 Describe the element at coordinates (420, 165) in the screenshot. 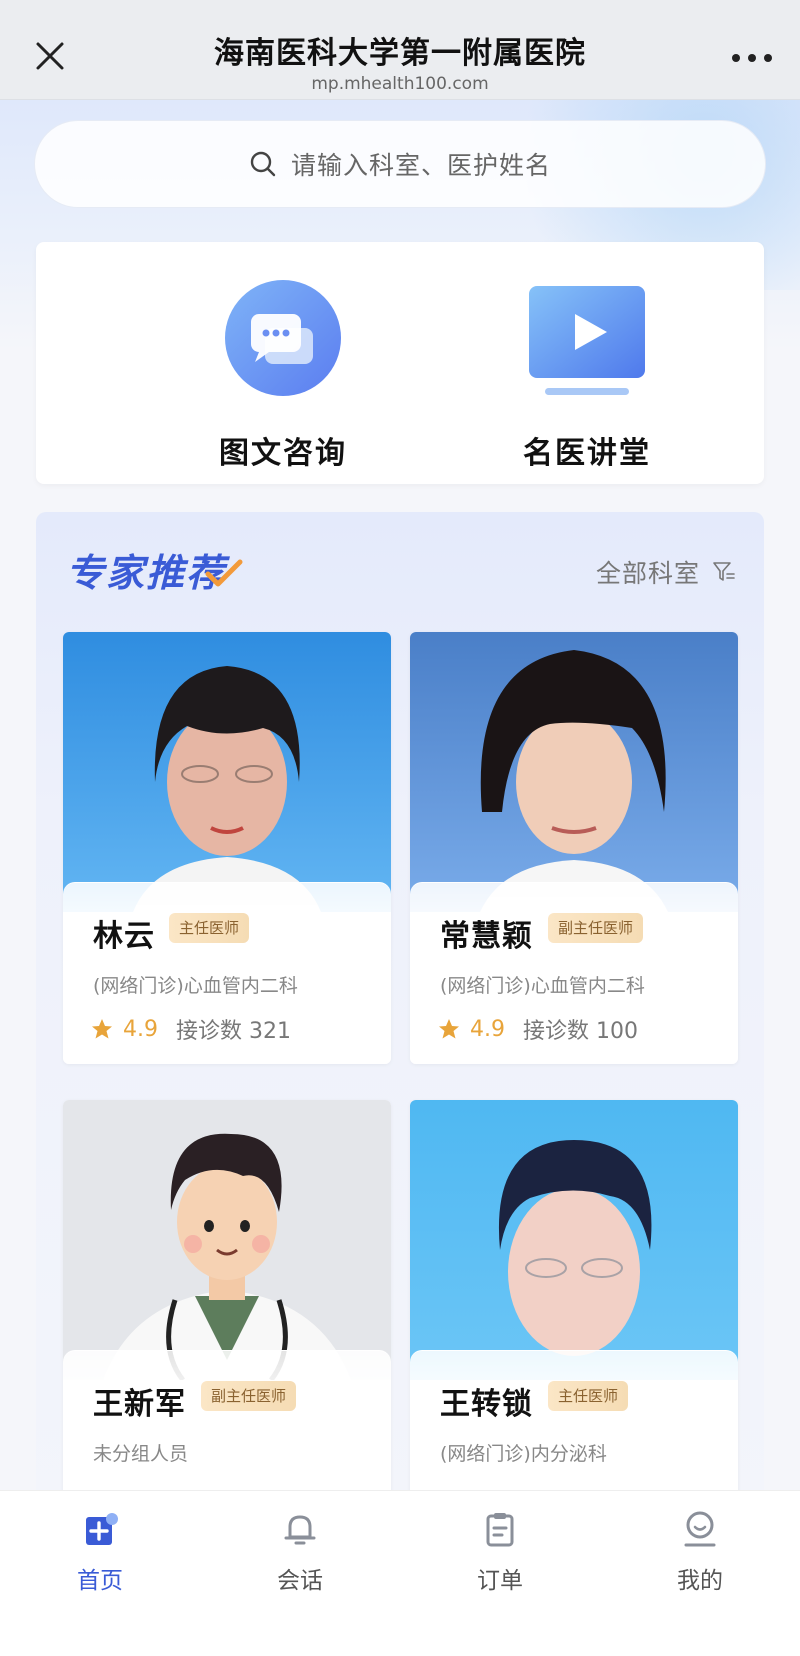

I see `search-placeholder: 请输入科室、医护姓名` at that location.